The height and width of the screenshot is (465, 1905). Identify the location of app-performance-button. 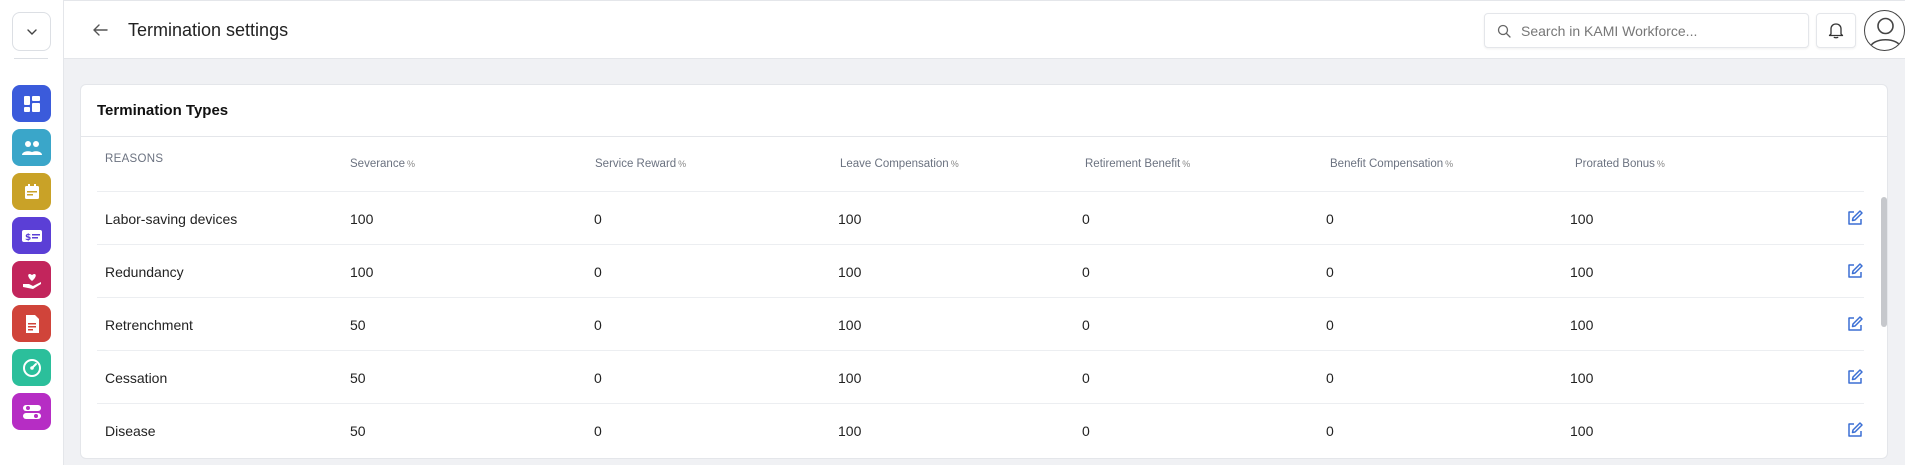
(31, 367).